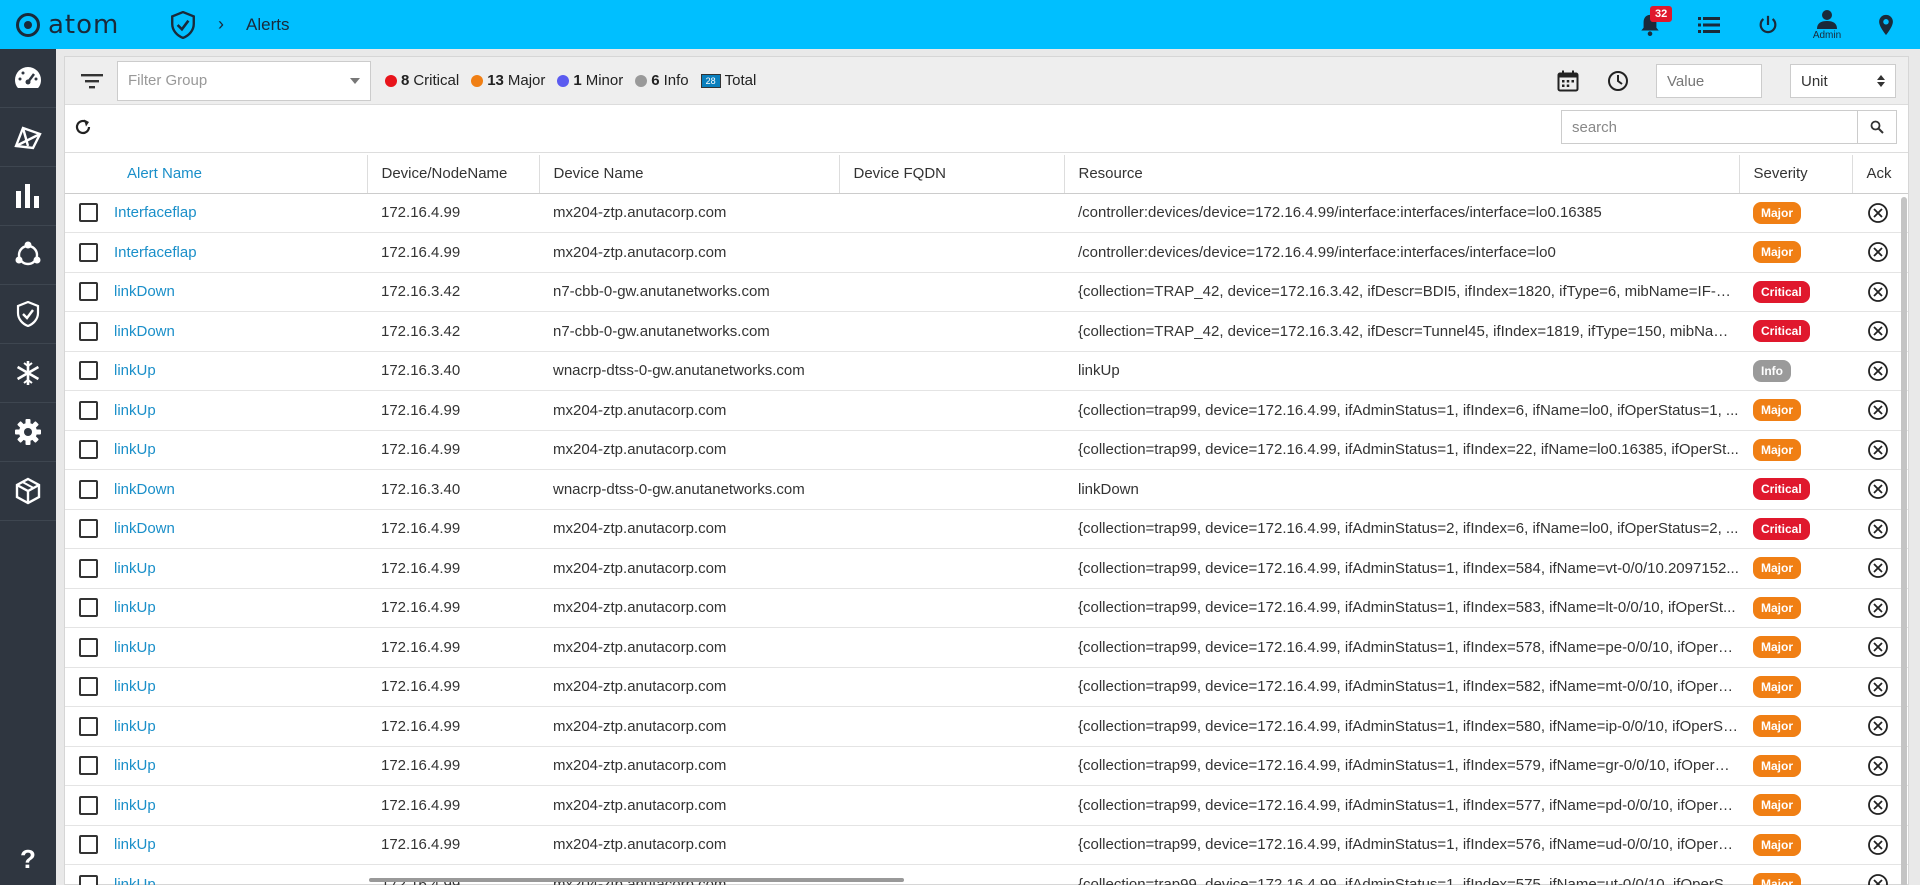 This screenshot has width=1920, height=885. I want to click on search-input, so click(1709, 127).